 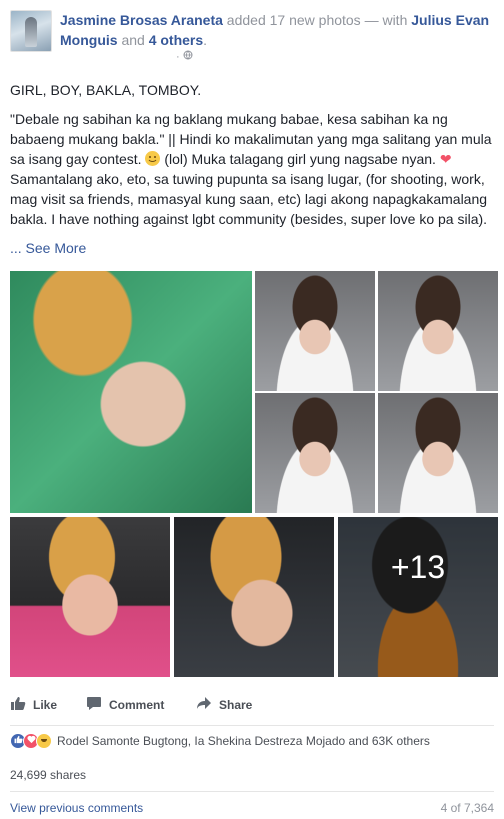 I want to click on author-avatar, so click(x=31, y=31).